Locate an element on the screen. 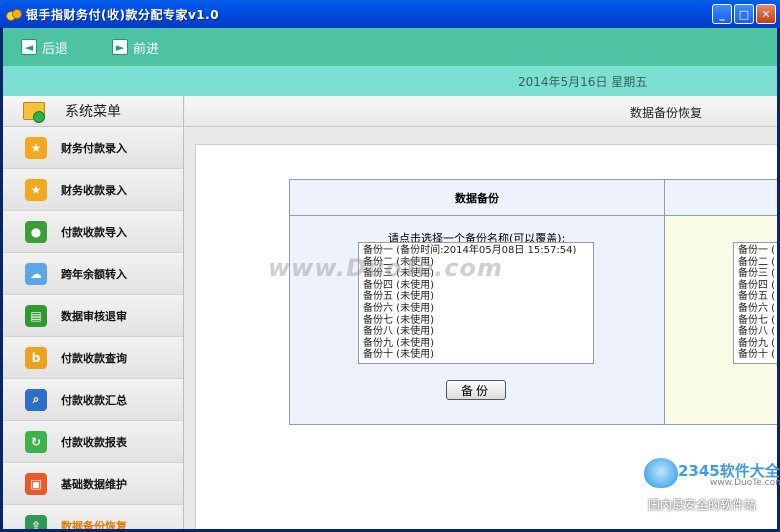 This screenshot has width=780, height=532. sidebar-item-label: 数据审核退审 is located at coordinates (94, 316).